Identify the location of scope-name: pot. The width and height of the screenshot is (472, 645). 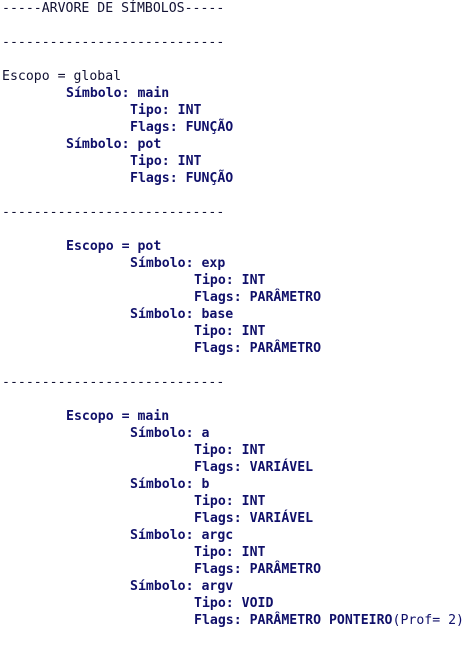
(149, 246).